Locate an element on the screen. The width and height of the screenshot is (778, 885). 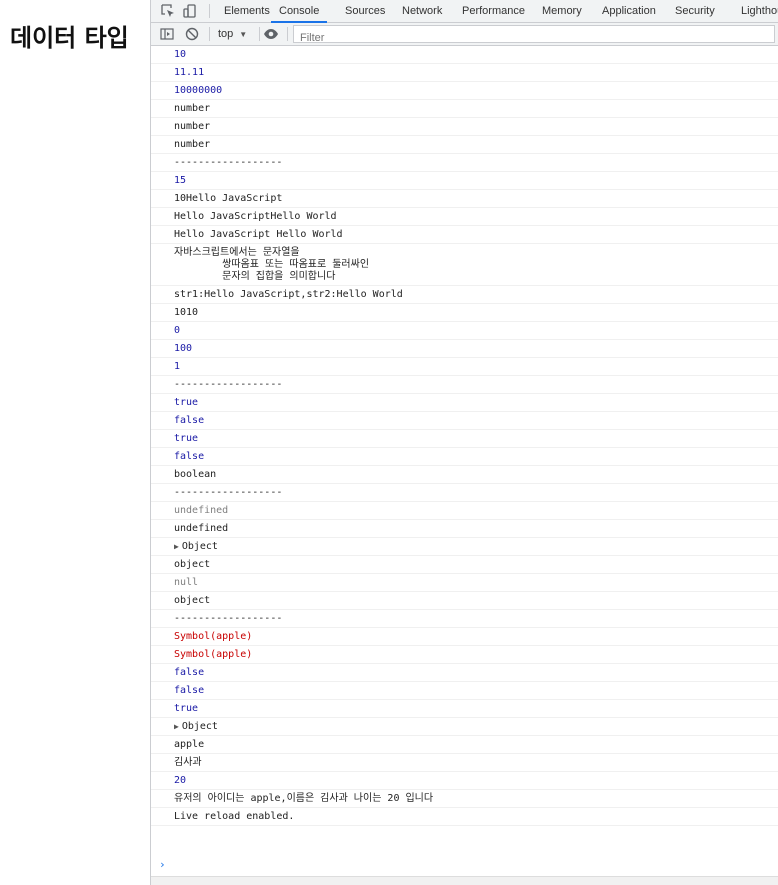
sidebar-toggle-icon is located at coordinates (167, 34).